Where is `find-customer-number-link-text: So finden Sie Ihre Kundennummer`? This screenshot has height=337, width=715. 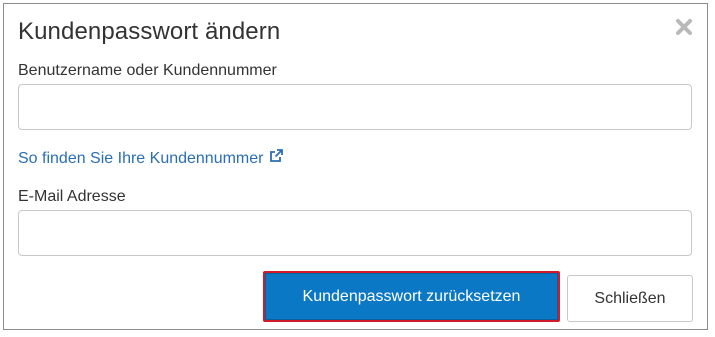
find-customer-number-link-text: So finden Sie Ihre Kundennummer is located at coordinates (141, 158).